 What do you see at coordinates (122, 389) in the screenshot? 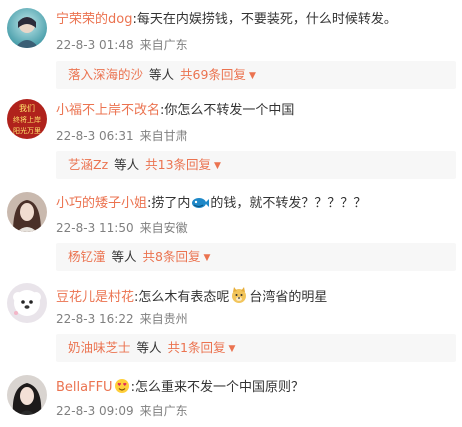
I see `heart-eyes-emoji-icon` at bounding box center [122, 389].